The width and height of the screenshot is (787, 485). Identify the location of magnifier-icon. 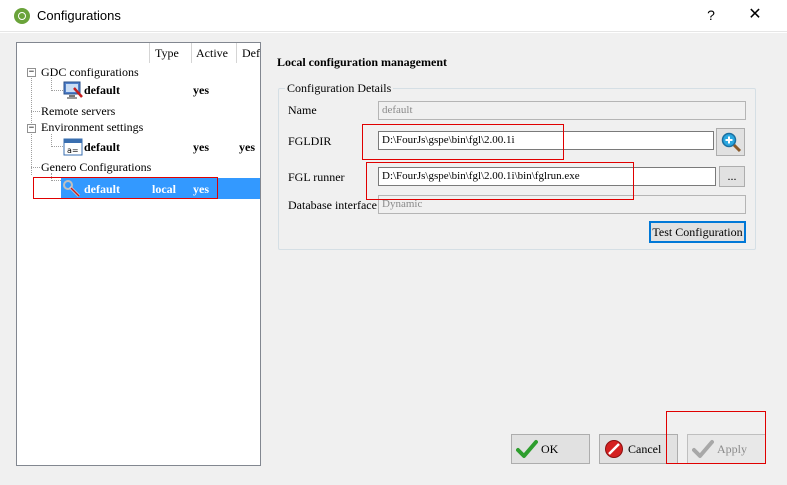
(731, 142).